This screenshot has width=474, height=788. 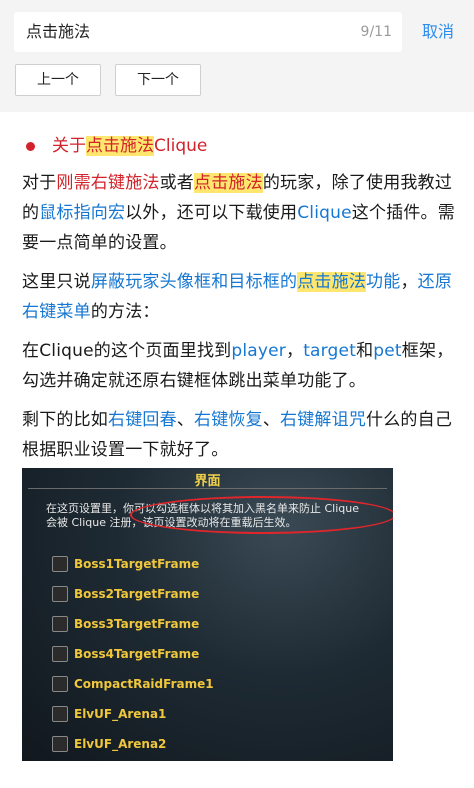 What do you see at coordinates (324, 213) in the screenshot?
I see `link-text: Clique` at bounding box center [324, 213].